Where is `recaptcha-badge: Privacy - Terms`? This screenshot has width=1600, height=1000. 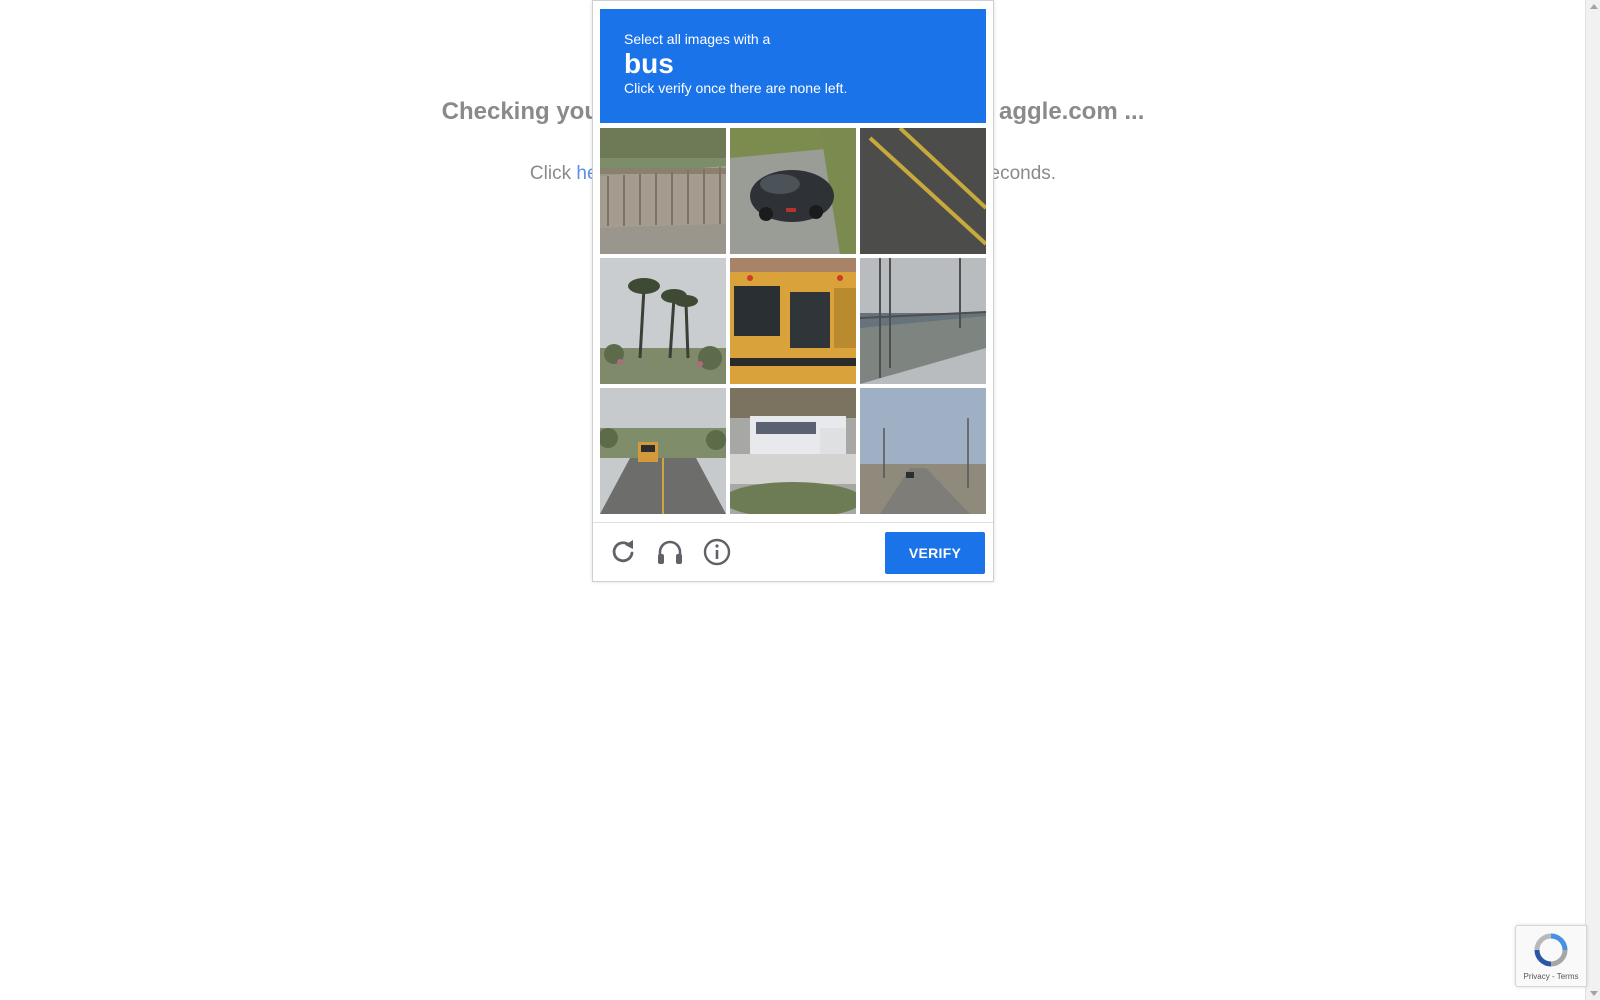 recaptcha-badge: Privacy - Terms is located at coordinates (1551, 956).